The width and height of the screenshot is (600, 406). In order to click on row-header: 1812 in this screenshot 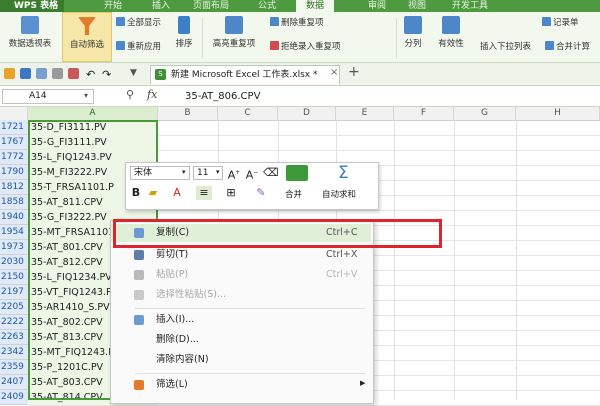, I will do `click(14, 187)`.